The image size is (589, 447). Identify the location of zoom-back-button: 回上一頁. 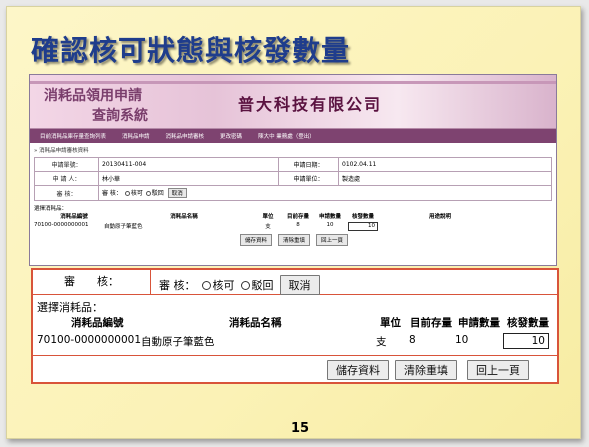
(498, 370).